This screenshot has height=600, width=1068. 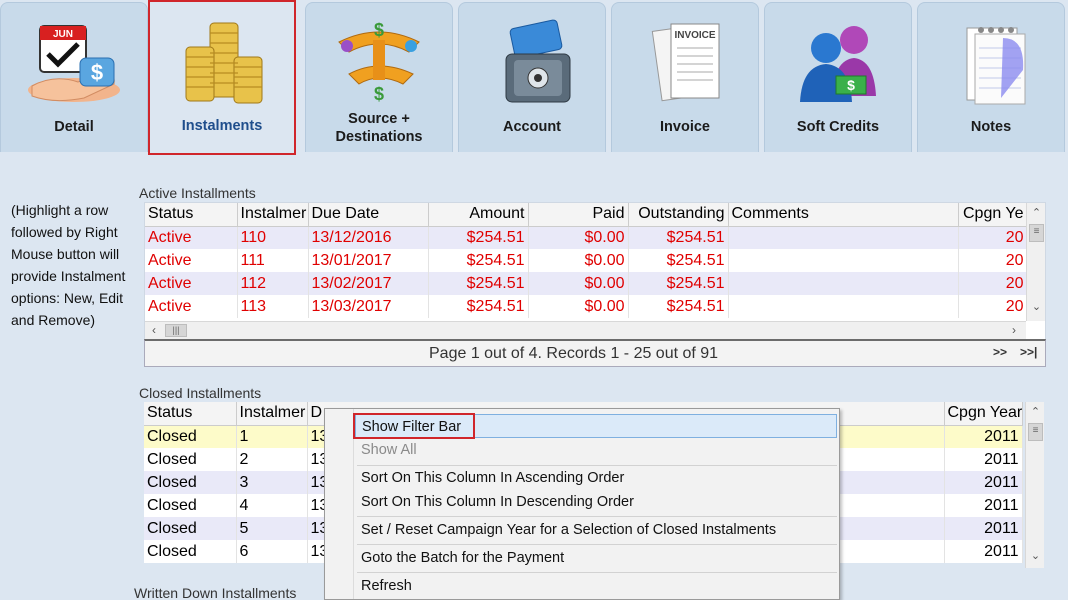 I want to click on tab-label: Notes, so click(x=991, y=127).